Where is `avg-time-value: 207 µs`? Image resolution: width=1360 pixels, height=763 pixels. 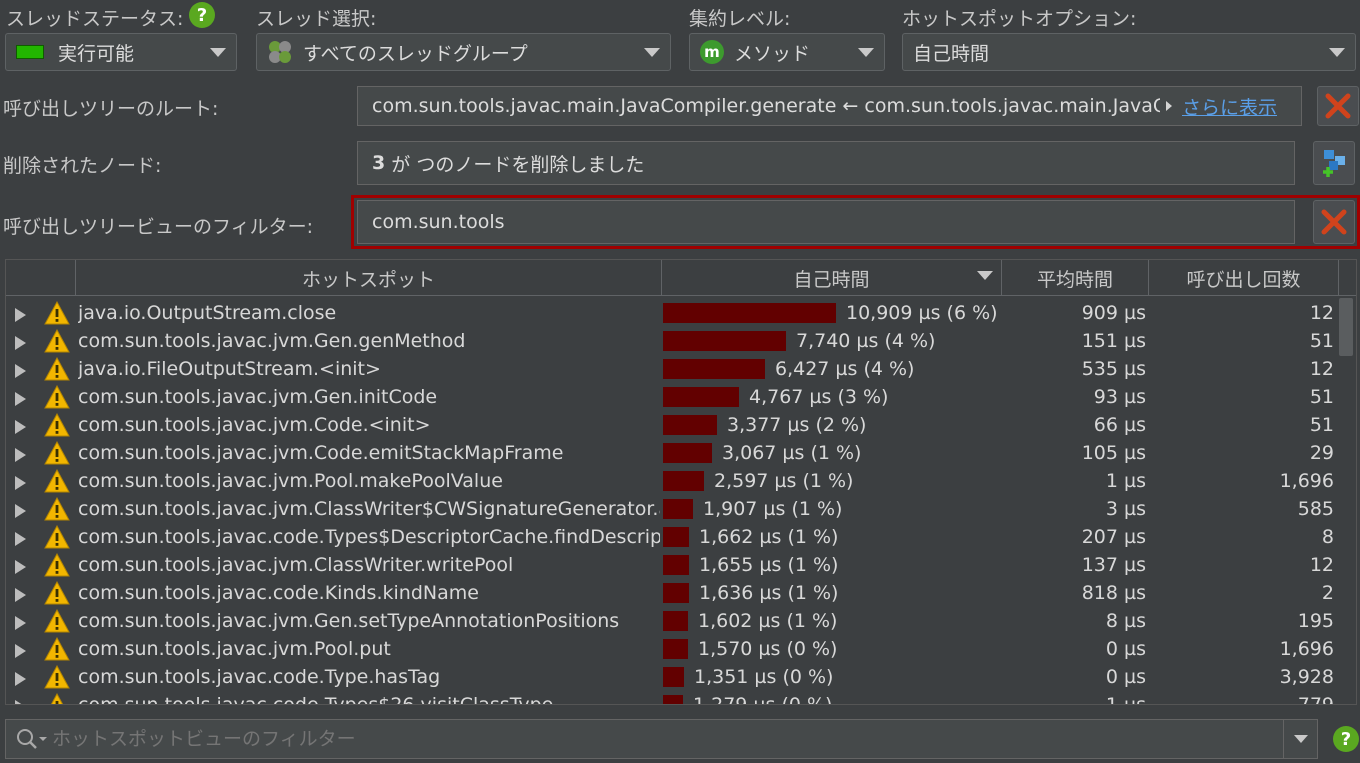
avg-time-value: 207 µs is located at coordinates (1113, 537).